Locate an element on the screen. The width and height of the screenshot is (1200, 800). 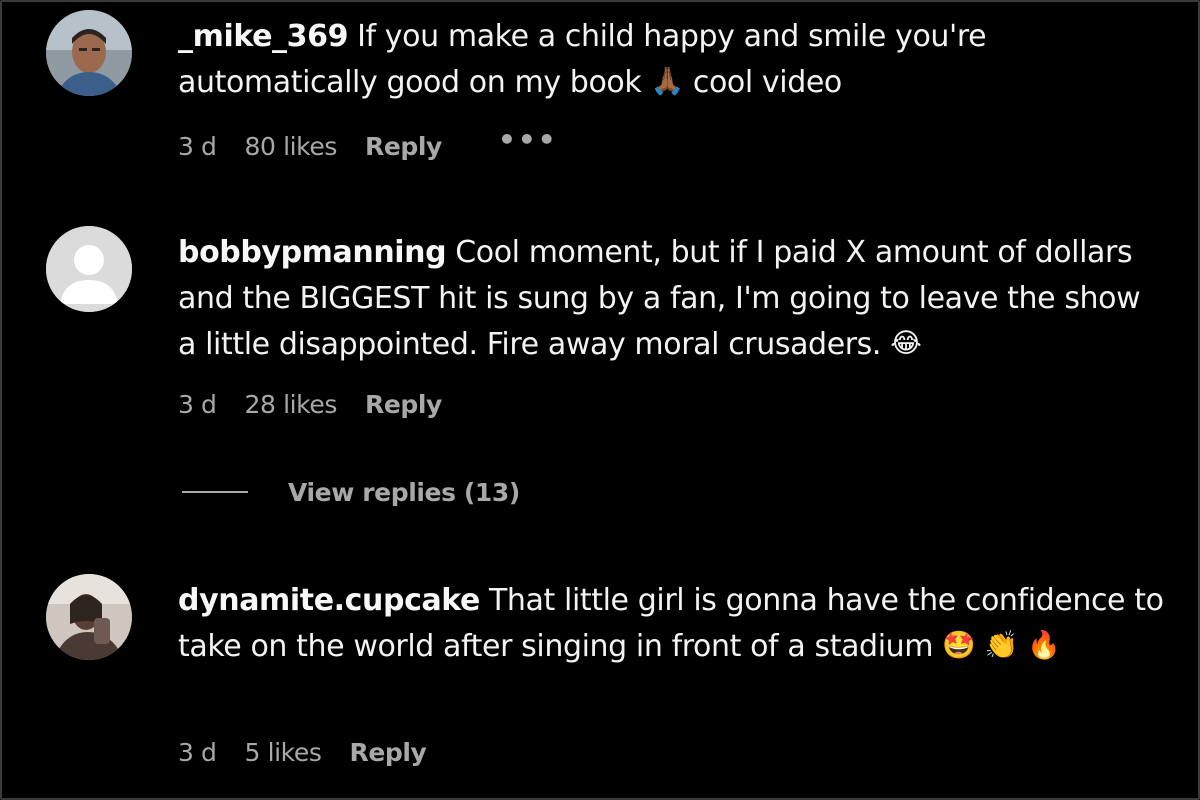
comment-username: _mike_369 is located at coordinates (263, 36).